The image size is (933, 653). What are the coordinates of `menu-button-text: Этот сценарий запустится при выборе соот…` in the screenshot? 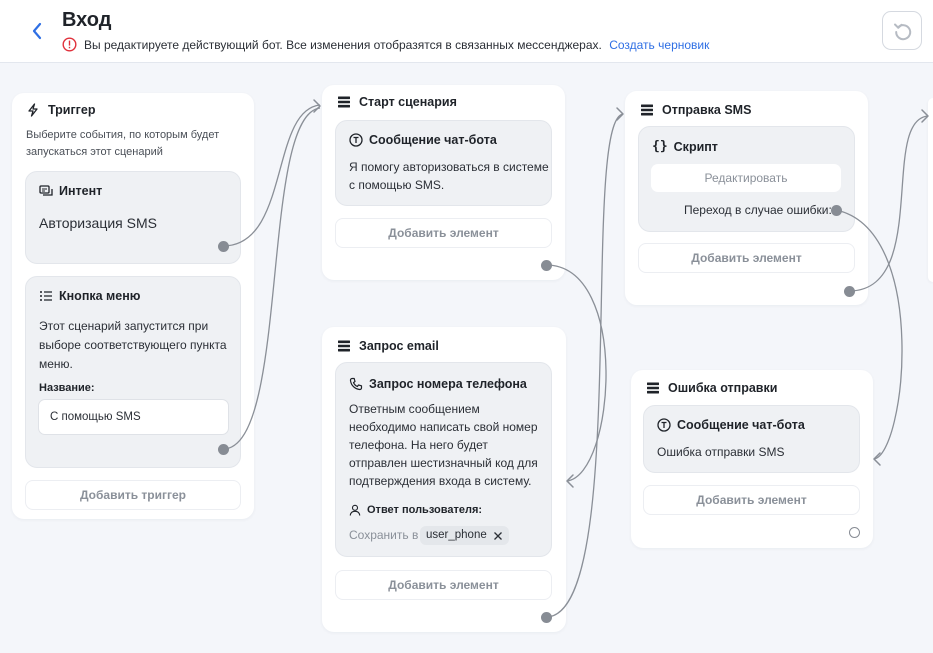 It's located at (133, 345).